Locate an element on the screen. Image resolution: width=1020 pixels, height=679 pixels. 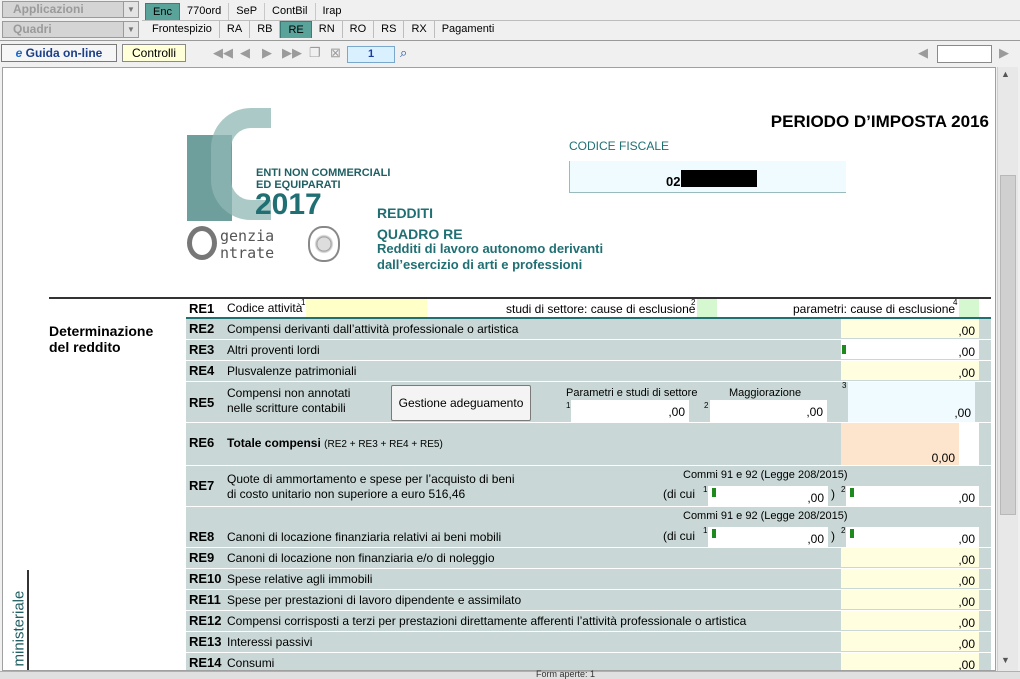
row-sep is located at coordinates (588, 506).